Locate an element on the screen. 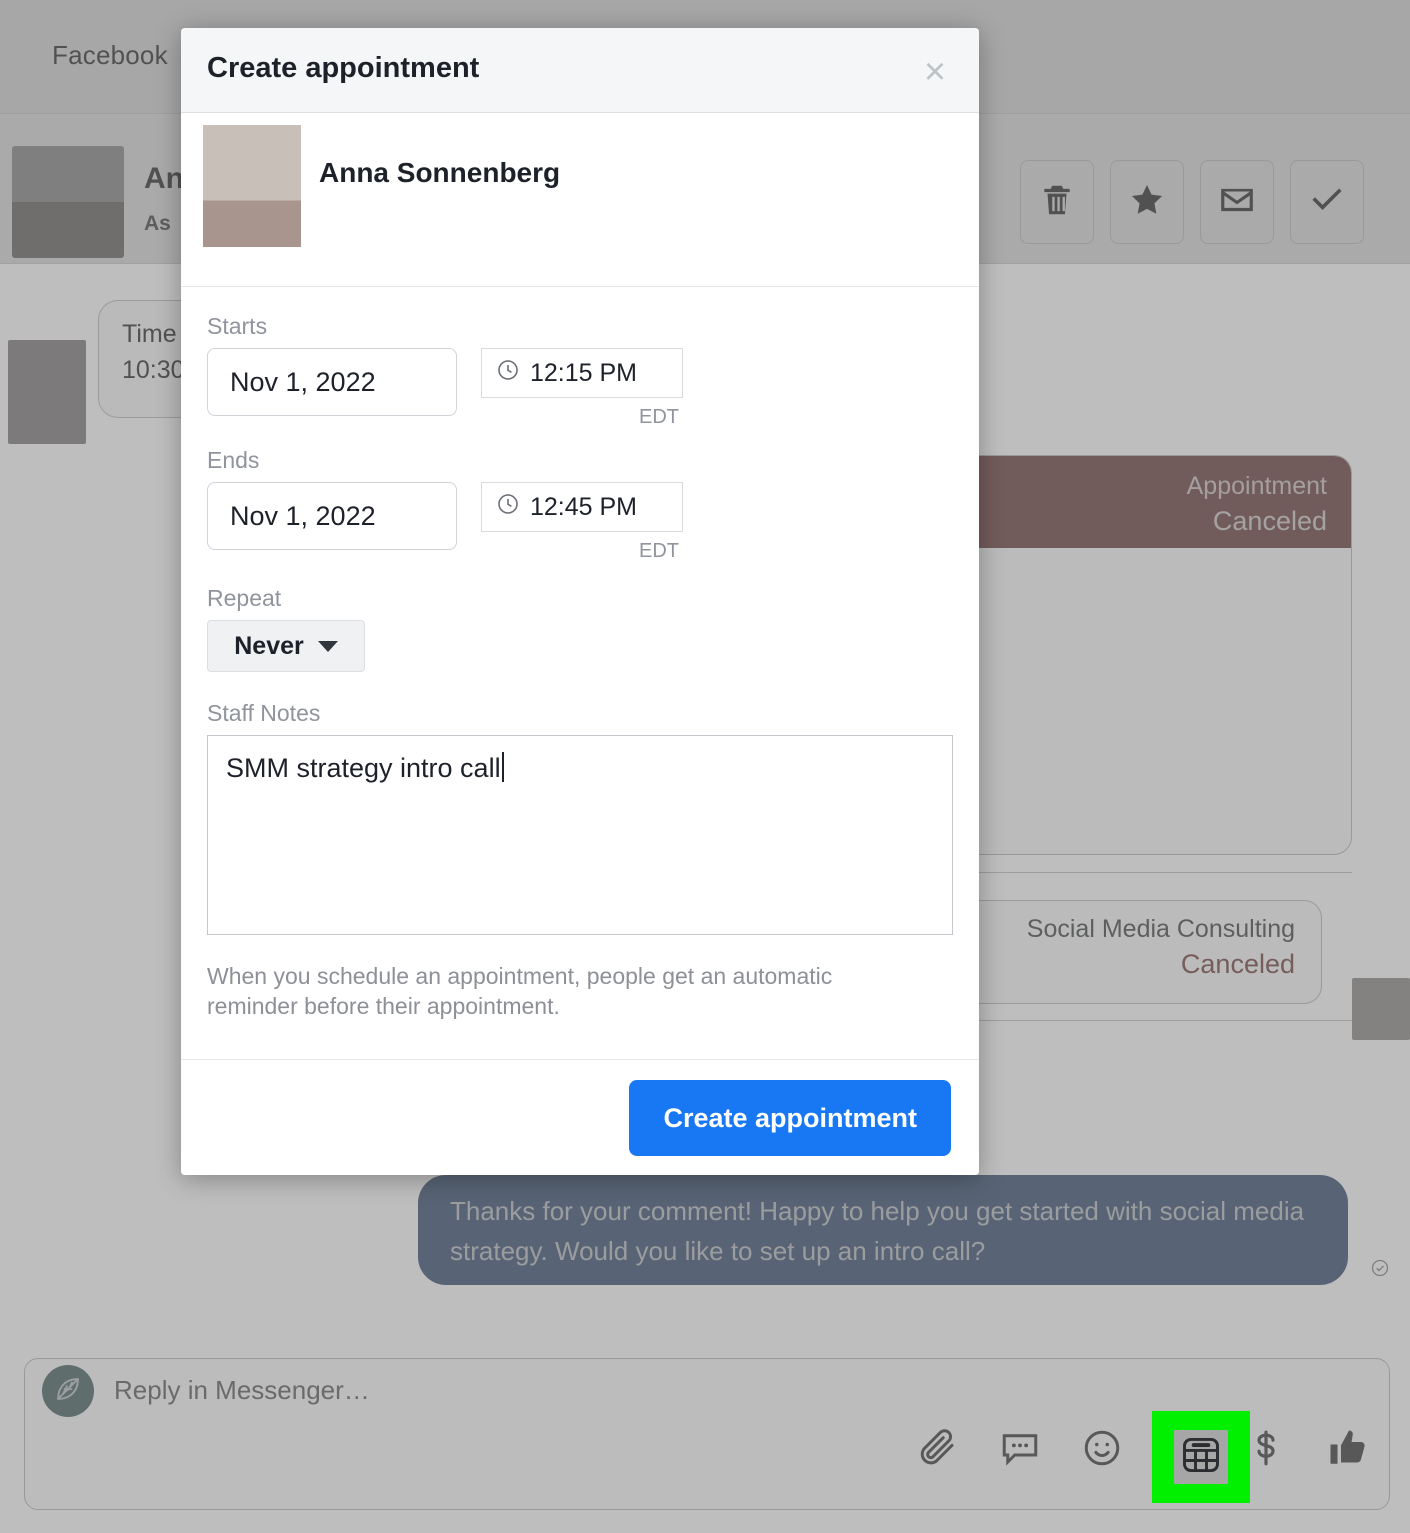 The width and height of the screenshot is (1410, 1533). start-date-input: Nov 1, 2022 is located at coordinates (332, 382).